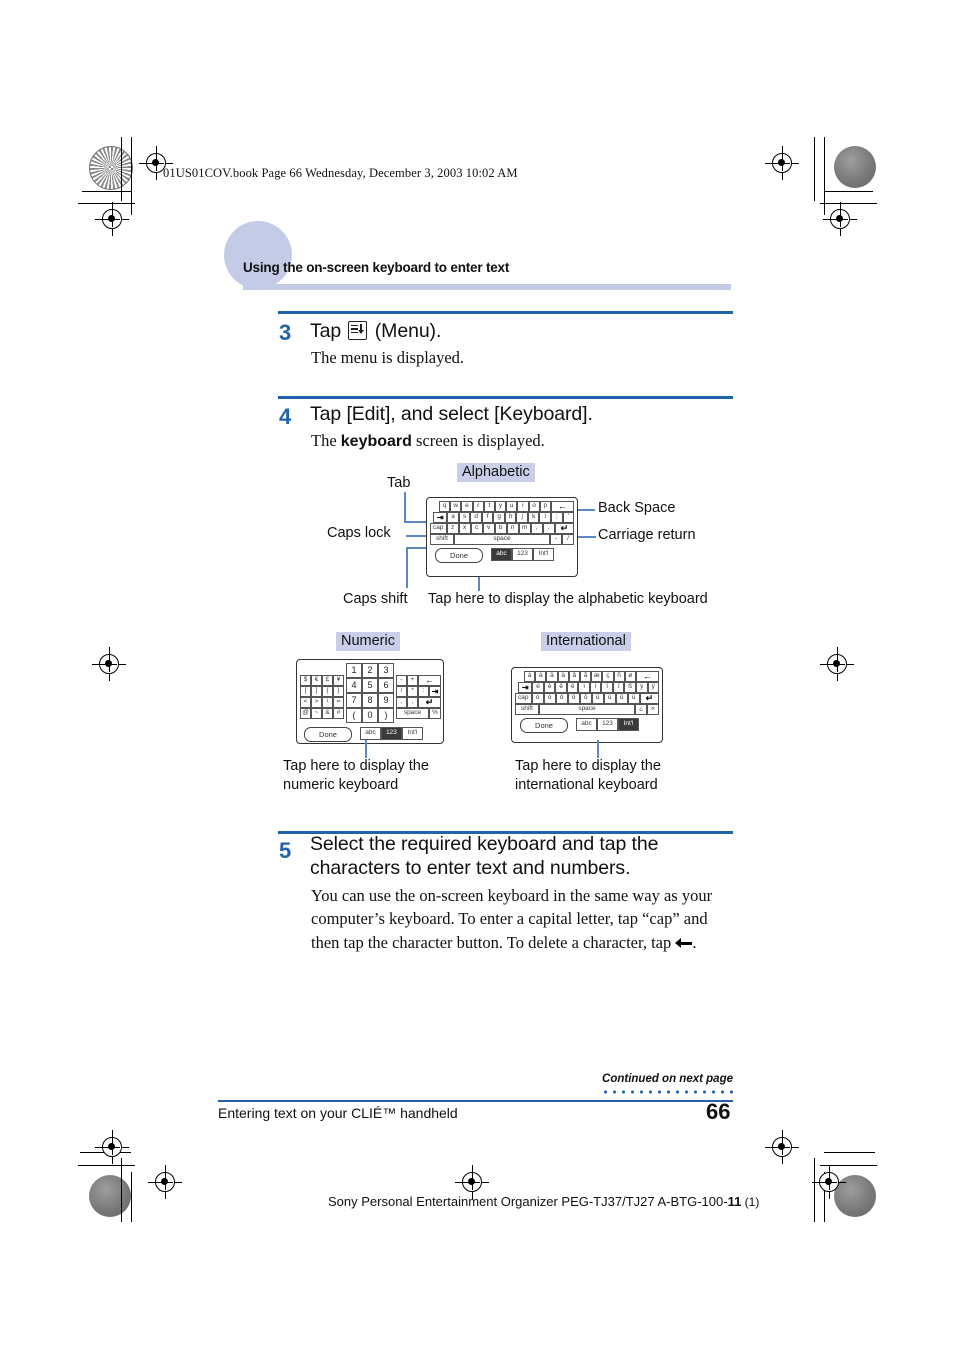 The image size is (954, 1351). What do you see at coordinates (545, 506) in the screenshot?
I see `key-p: p` at bounding box center [545, 506].